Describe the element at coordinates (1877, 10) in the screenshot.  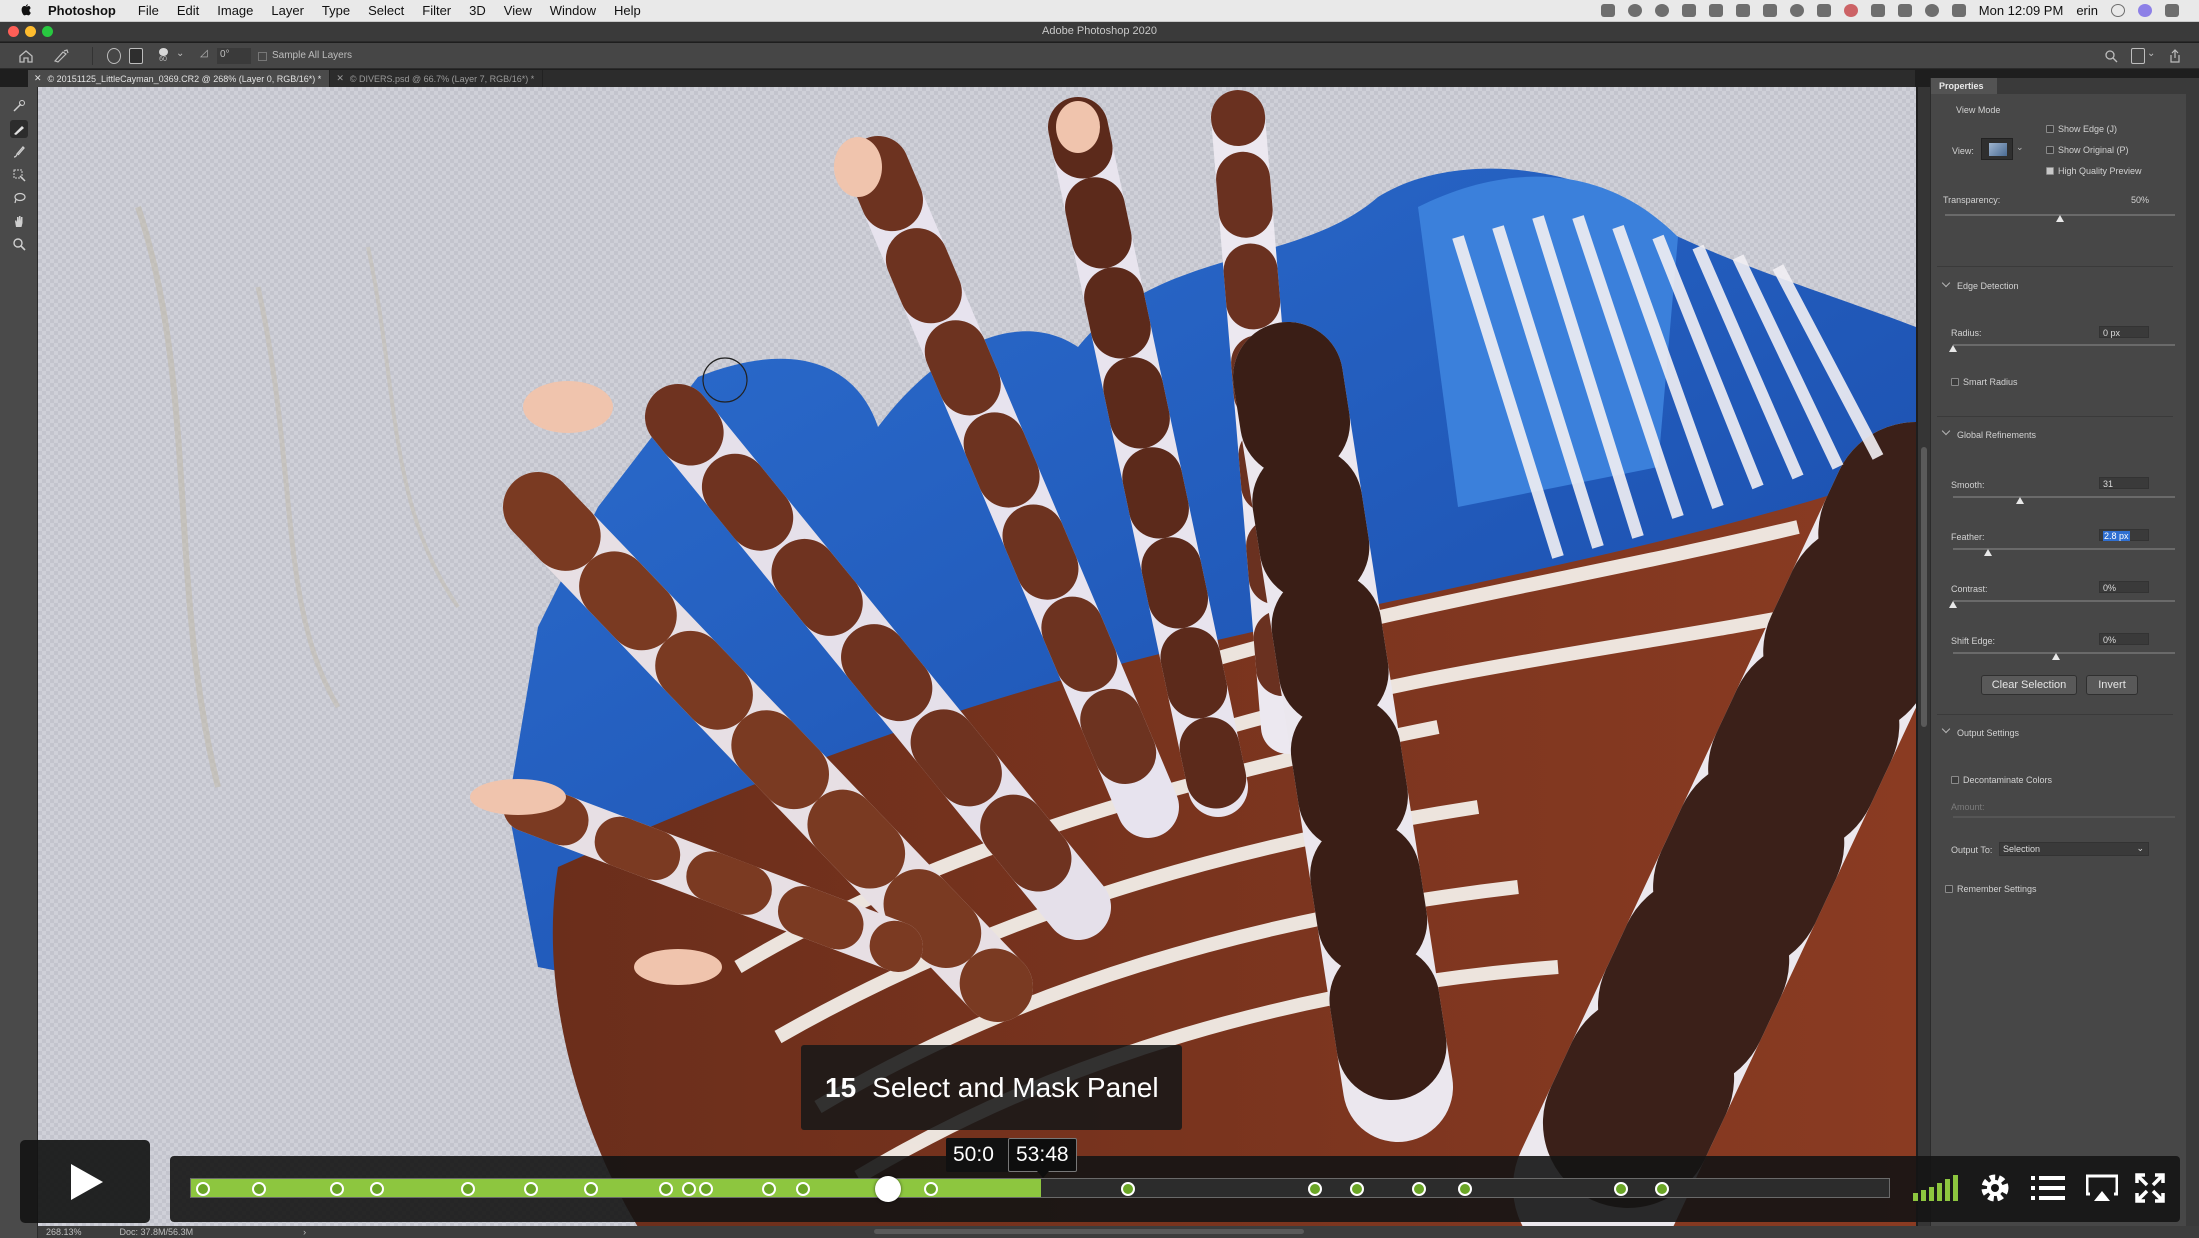
I see `airplay-menu-icon` at that location.